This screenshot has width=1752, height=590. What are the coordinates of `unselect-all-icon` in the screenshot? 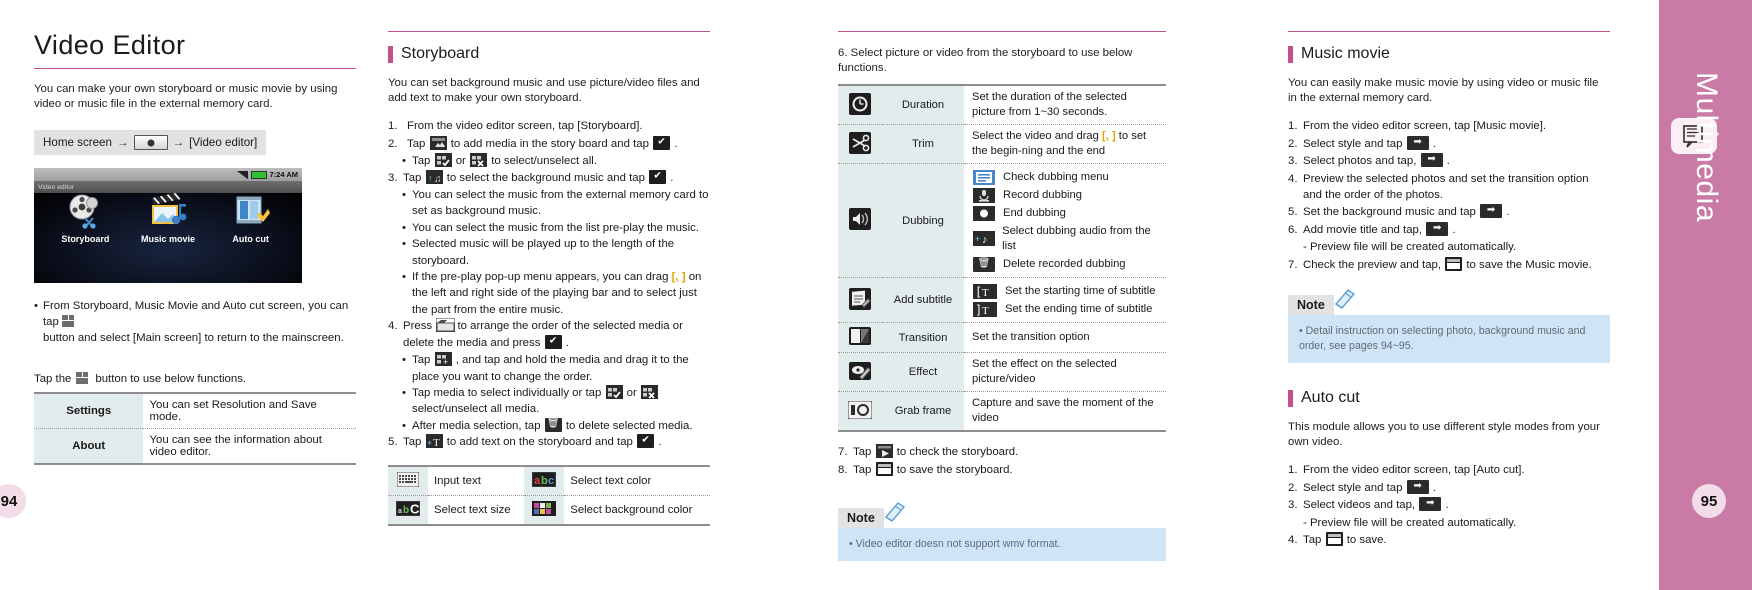 It's located at (479, 160).